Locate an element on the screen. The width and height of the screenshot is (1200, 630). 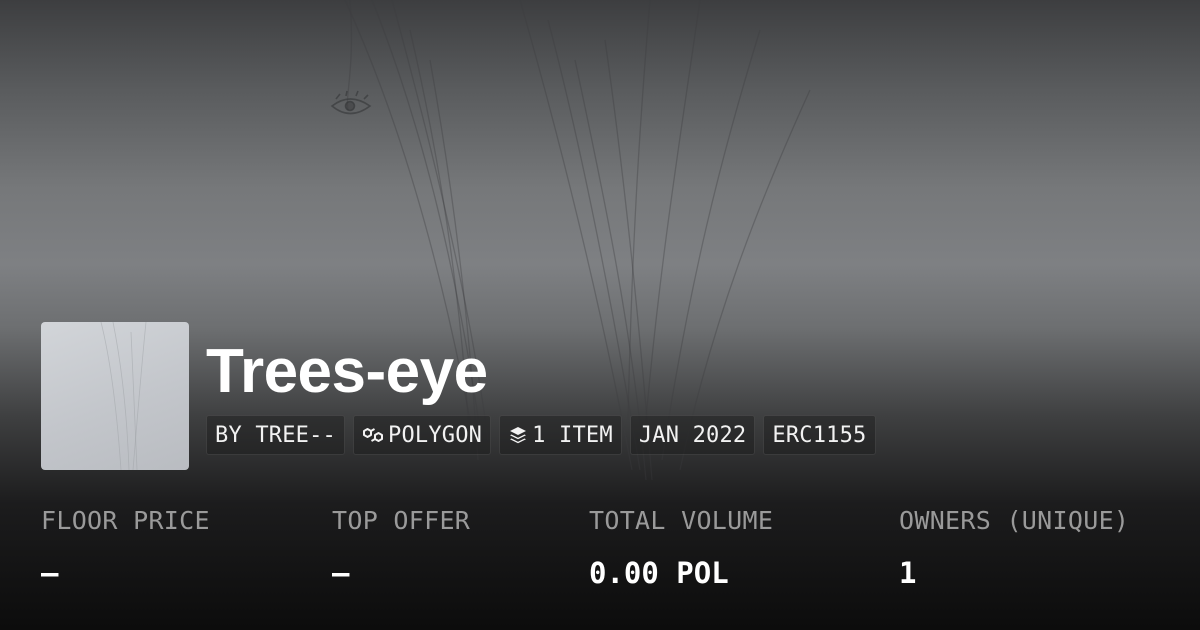
token-standard-tag: ERC1155 is located at coordinates (819, 435).